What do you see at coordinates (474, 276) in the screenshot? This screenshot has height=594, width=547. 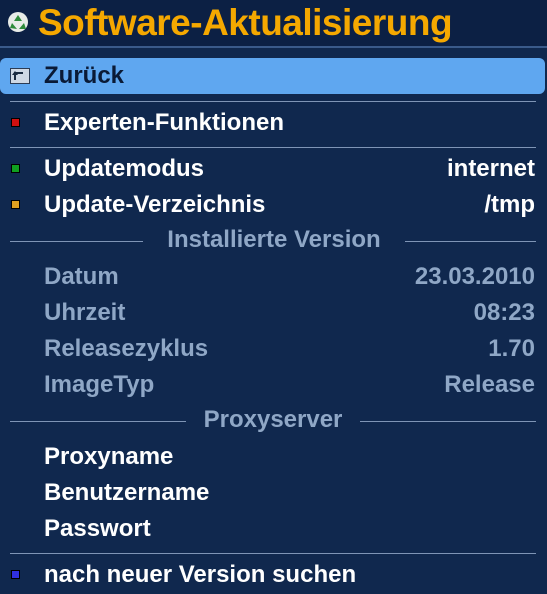 I see `date-value: 23.03.2010` at bounding box center [474, 276].